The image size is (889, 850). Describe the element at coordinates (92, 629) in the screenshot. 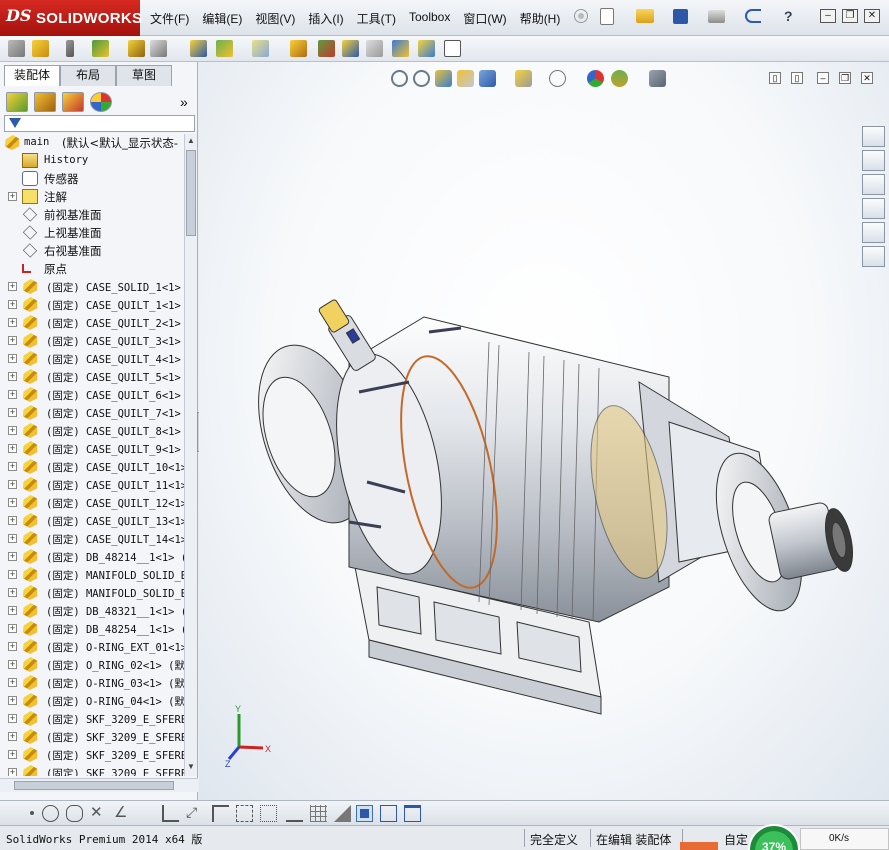

I see `tree-item-component: + (固定) DB_48254__1<1> (` at that location.